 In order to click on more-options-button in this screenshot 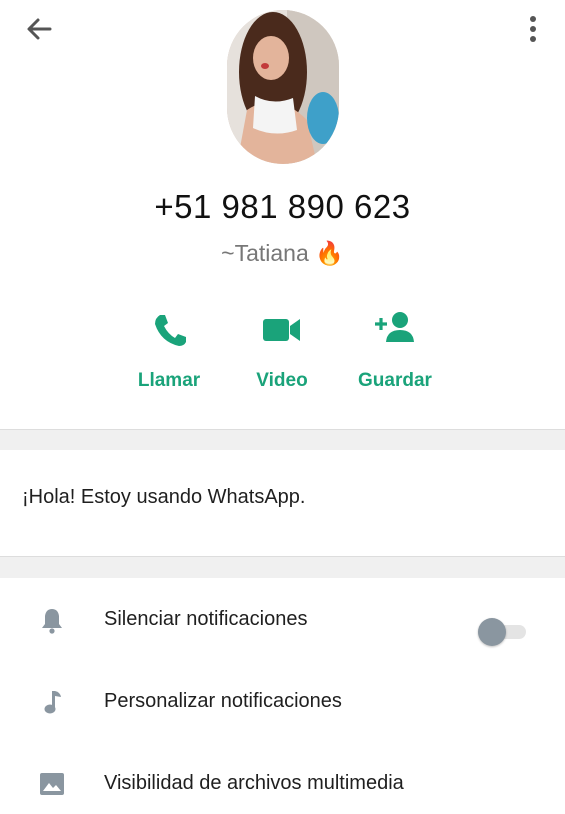, I will do `click(533, 29)`.